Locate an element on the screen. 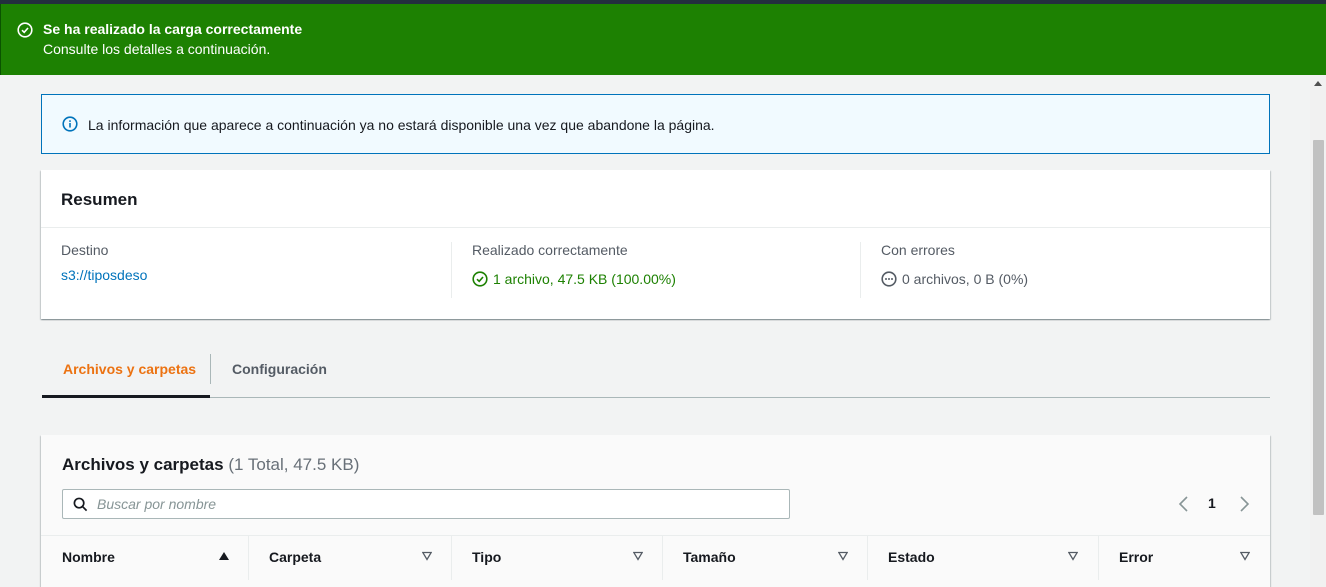 This screenshot has width=1326, height=587. page-scrollbar is located at coordinates (1318, 331).